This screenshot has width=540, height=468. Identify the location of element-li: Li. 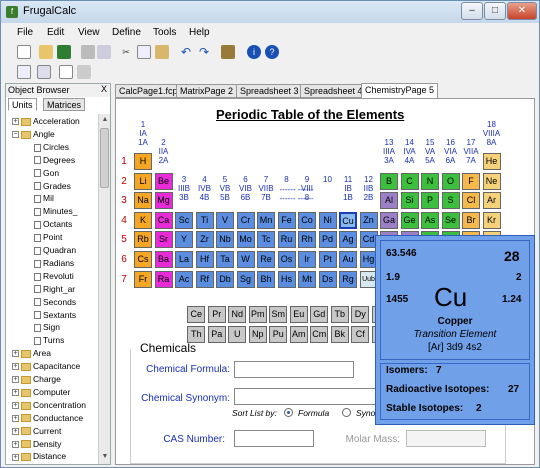
(143, 181).